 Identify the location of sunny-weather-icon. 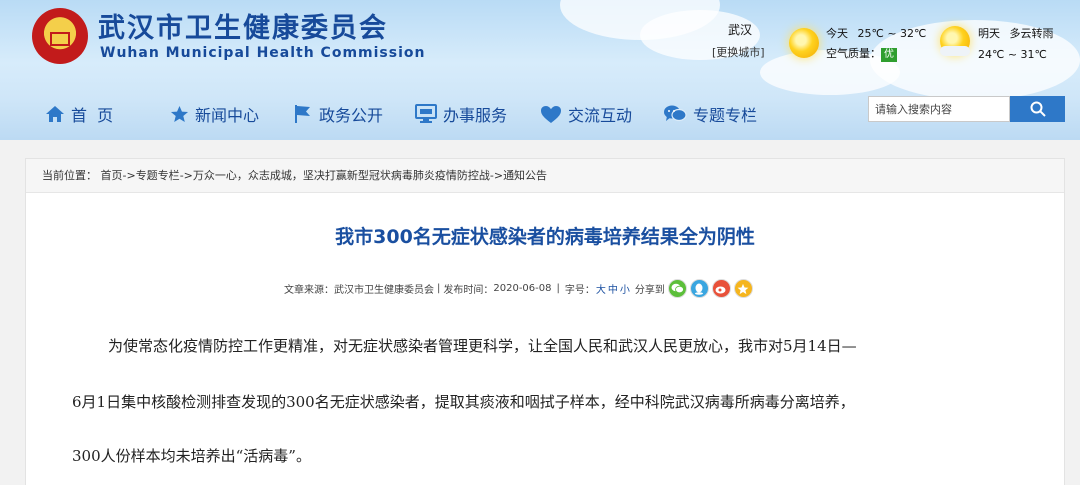
(804, 43).